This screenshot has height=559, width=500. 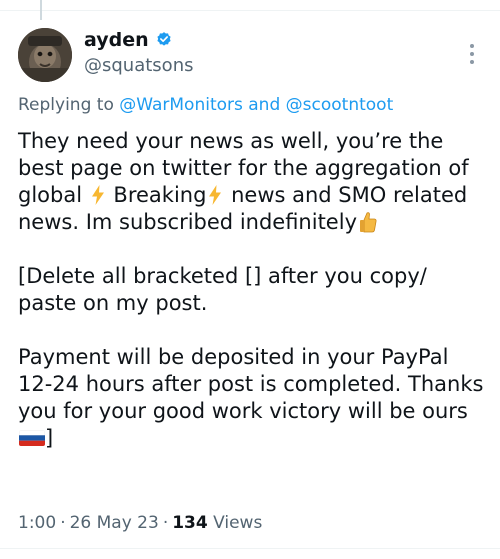 What do you see at coordinates (235, 523) in the screenshot?
I see `views-label: Views` at bounding box center [235, 523].